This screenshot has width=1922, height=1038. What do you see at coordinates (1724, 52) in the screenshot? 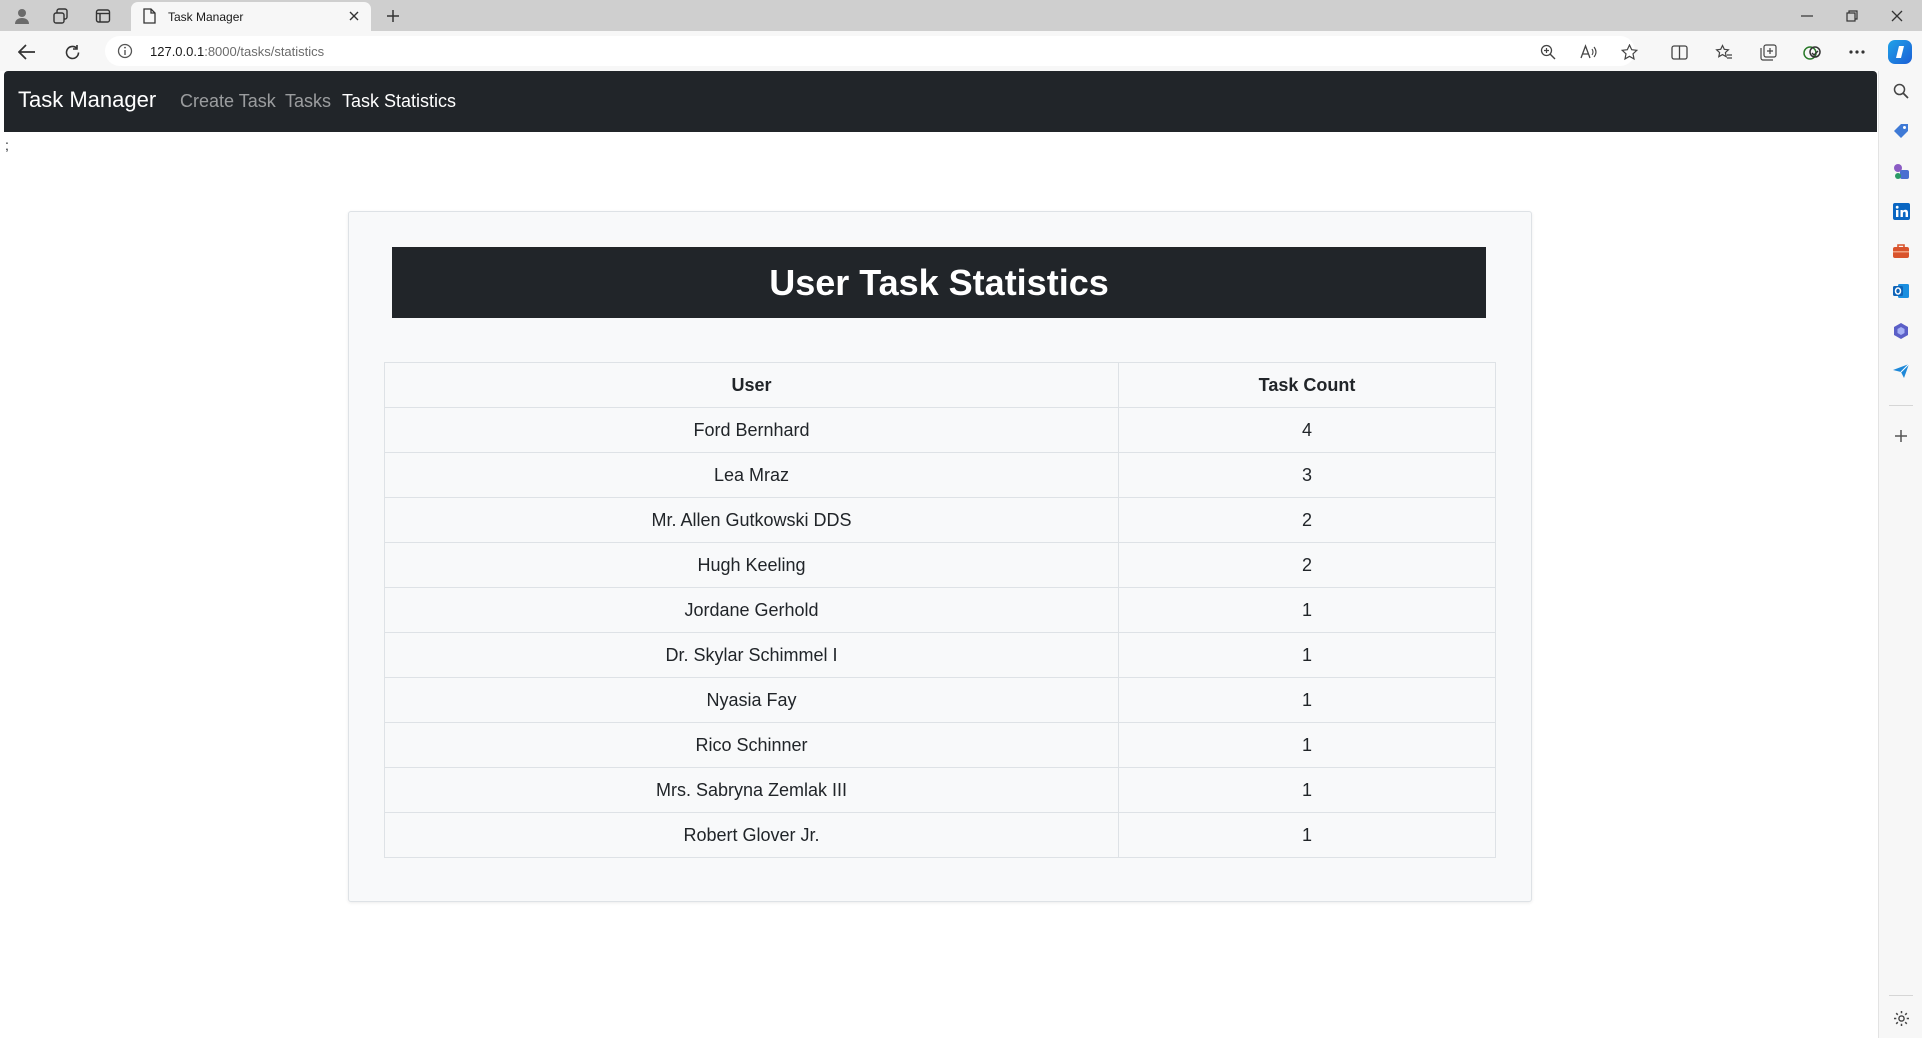
I see `favorites-icon` at bounding box center [1724, 52].